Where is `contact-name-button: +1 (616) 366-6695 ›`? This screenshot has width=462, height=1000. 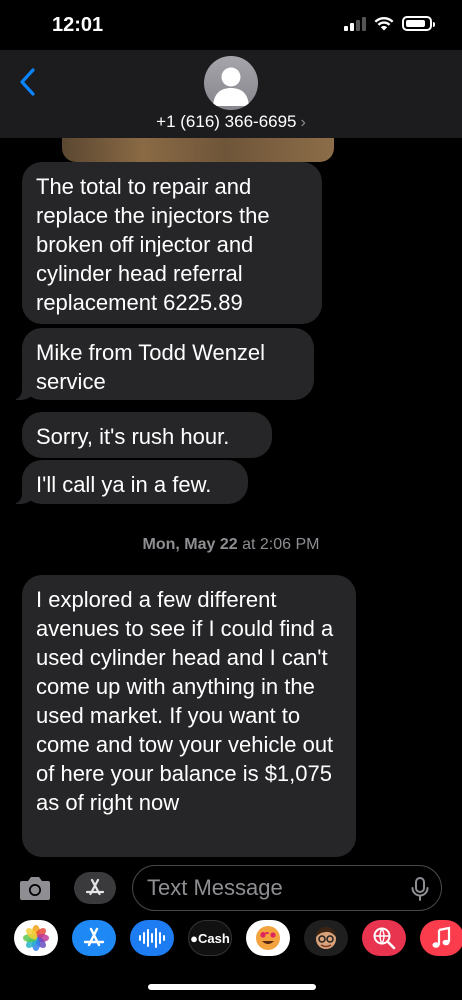
contact-name-button: +1 (616) 366-6695 › is located at coordinates (231, 122).